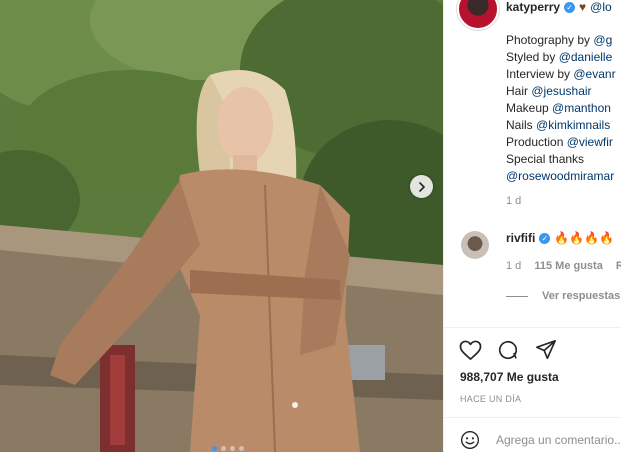  I want to click on caption-label: Photography by, so click(550, 40).